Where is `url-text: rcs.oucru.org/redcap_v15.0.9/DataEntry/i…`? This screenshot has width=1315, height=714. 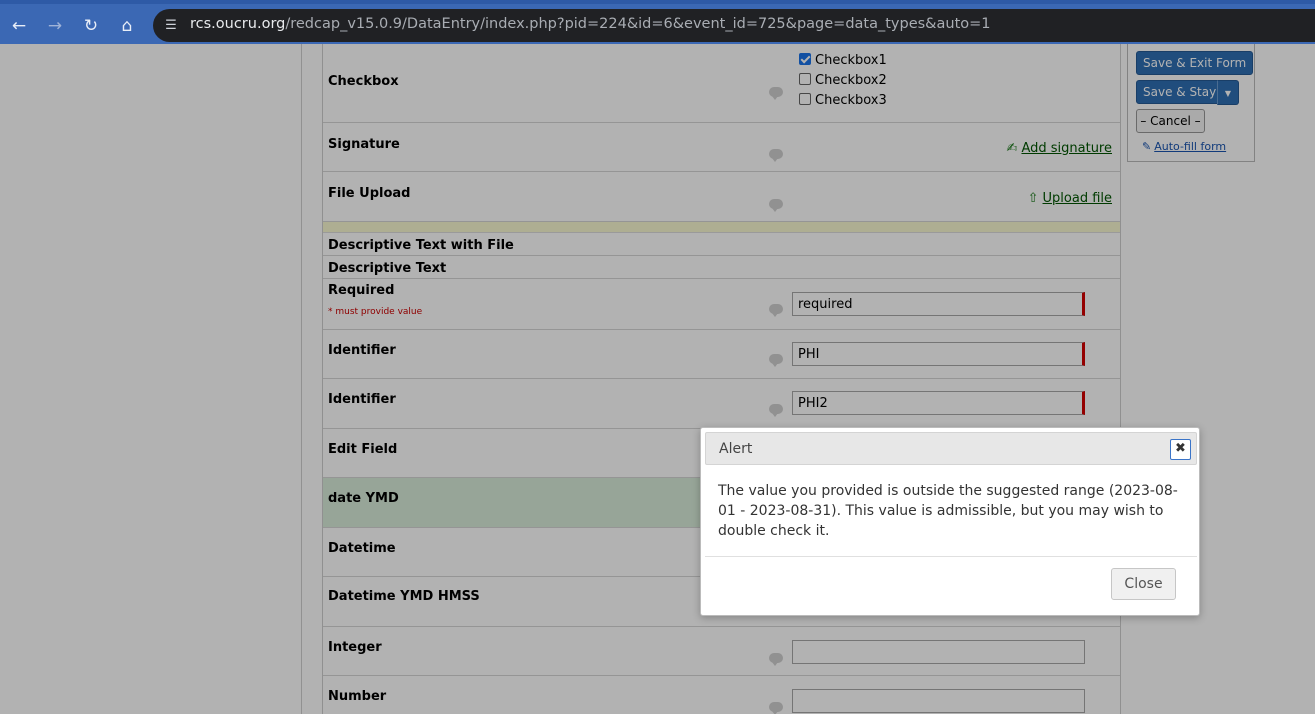 url-text: rcs.oucru.org/redcap_v15.0.9/DataEntry/i… is located at coordinates (590, 24).